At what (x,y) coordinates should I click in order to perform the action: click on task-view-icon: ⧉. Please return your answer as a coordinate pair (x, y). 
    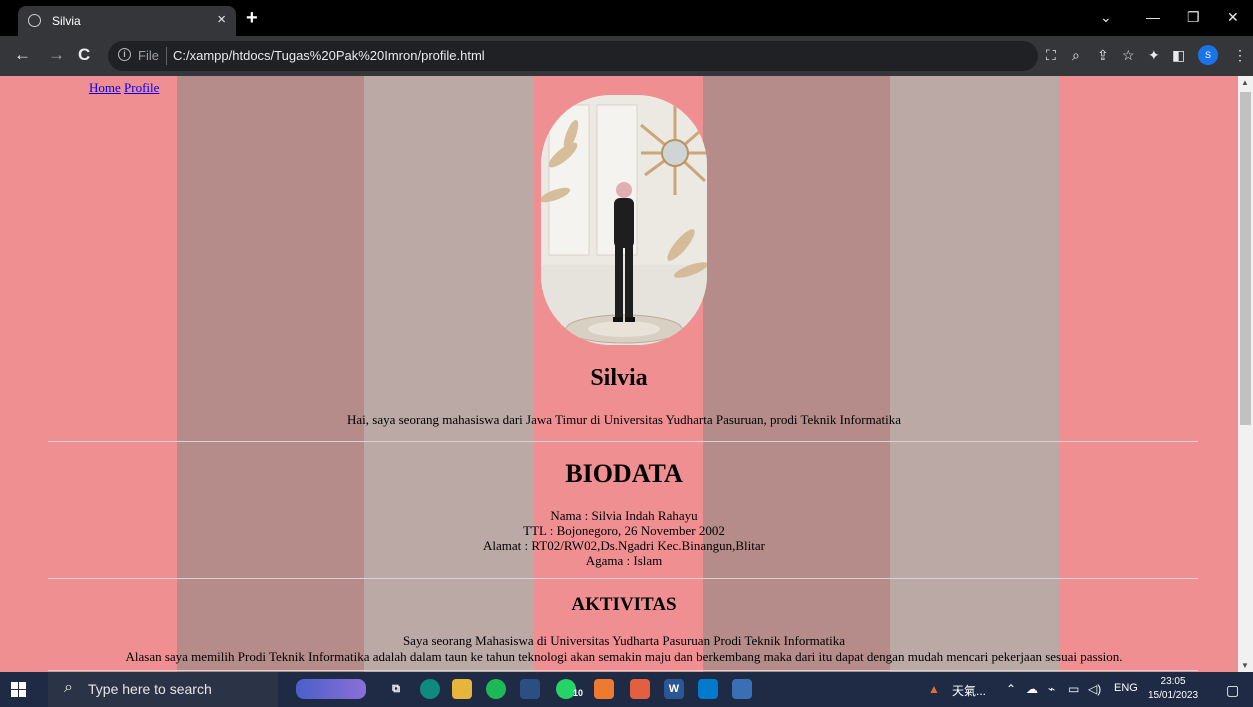
    Looking at the image, I should click on (396, 689).